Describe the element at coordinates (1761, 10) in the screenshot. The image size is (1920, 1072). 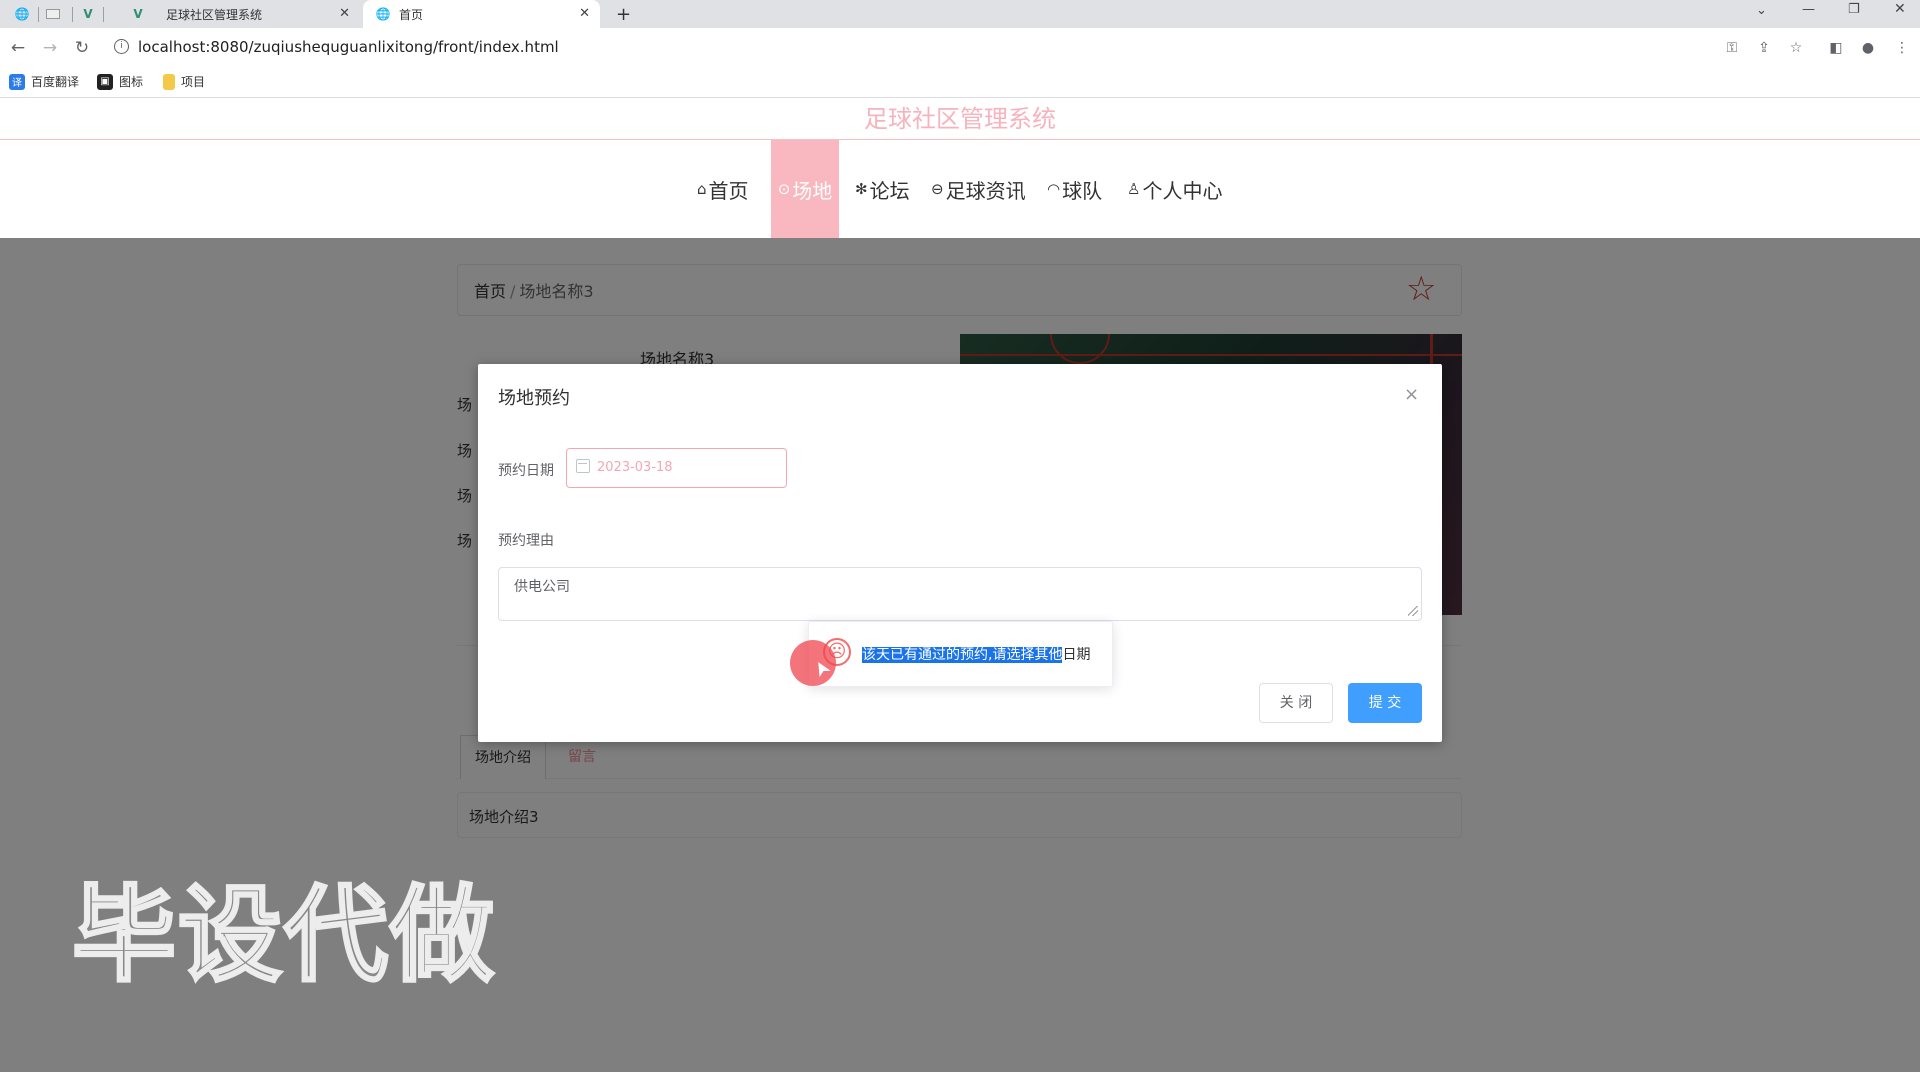
I see `tab-search-icon: ⌄` at that location.